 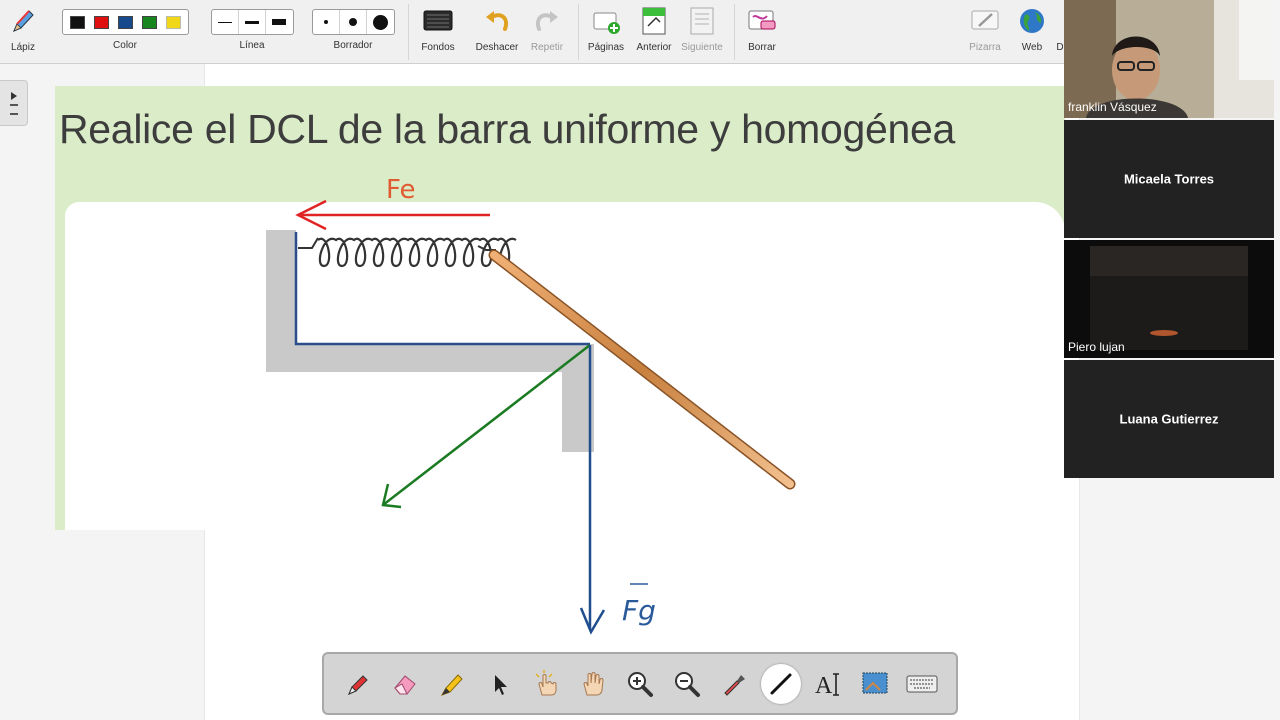 I want to click on spring-force-label: Fe, so click(x=401, y=190).